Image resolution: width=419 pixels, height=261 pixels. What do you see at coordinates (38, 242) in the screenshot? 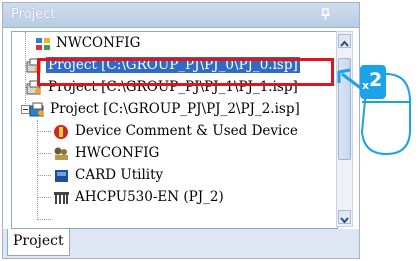
I see `tab-project: Project` at bounding box center [38, 242].